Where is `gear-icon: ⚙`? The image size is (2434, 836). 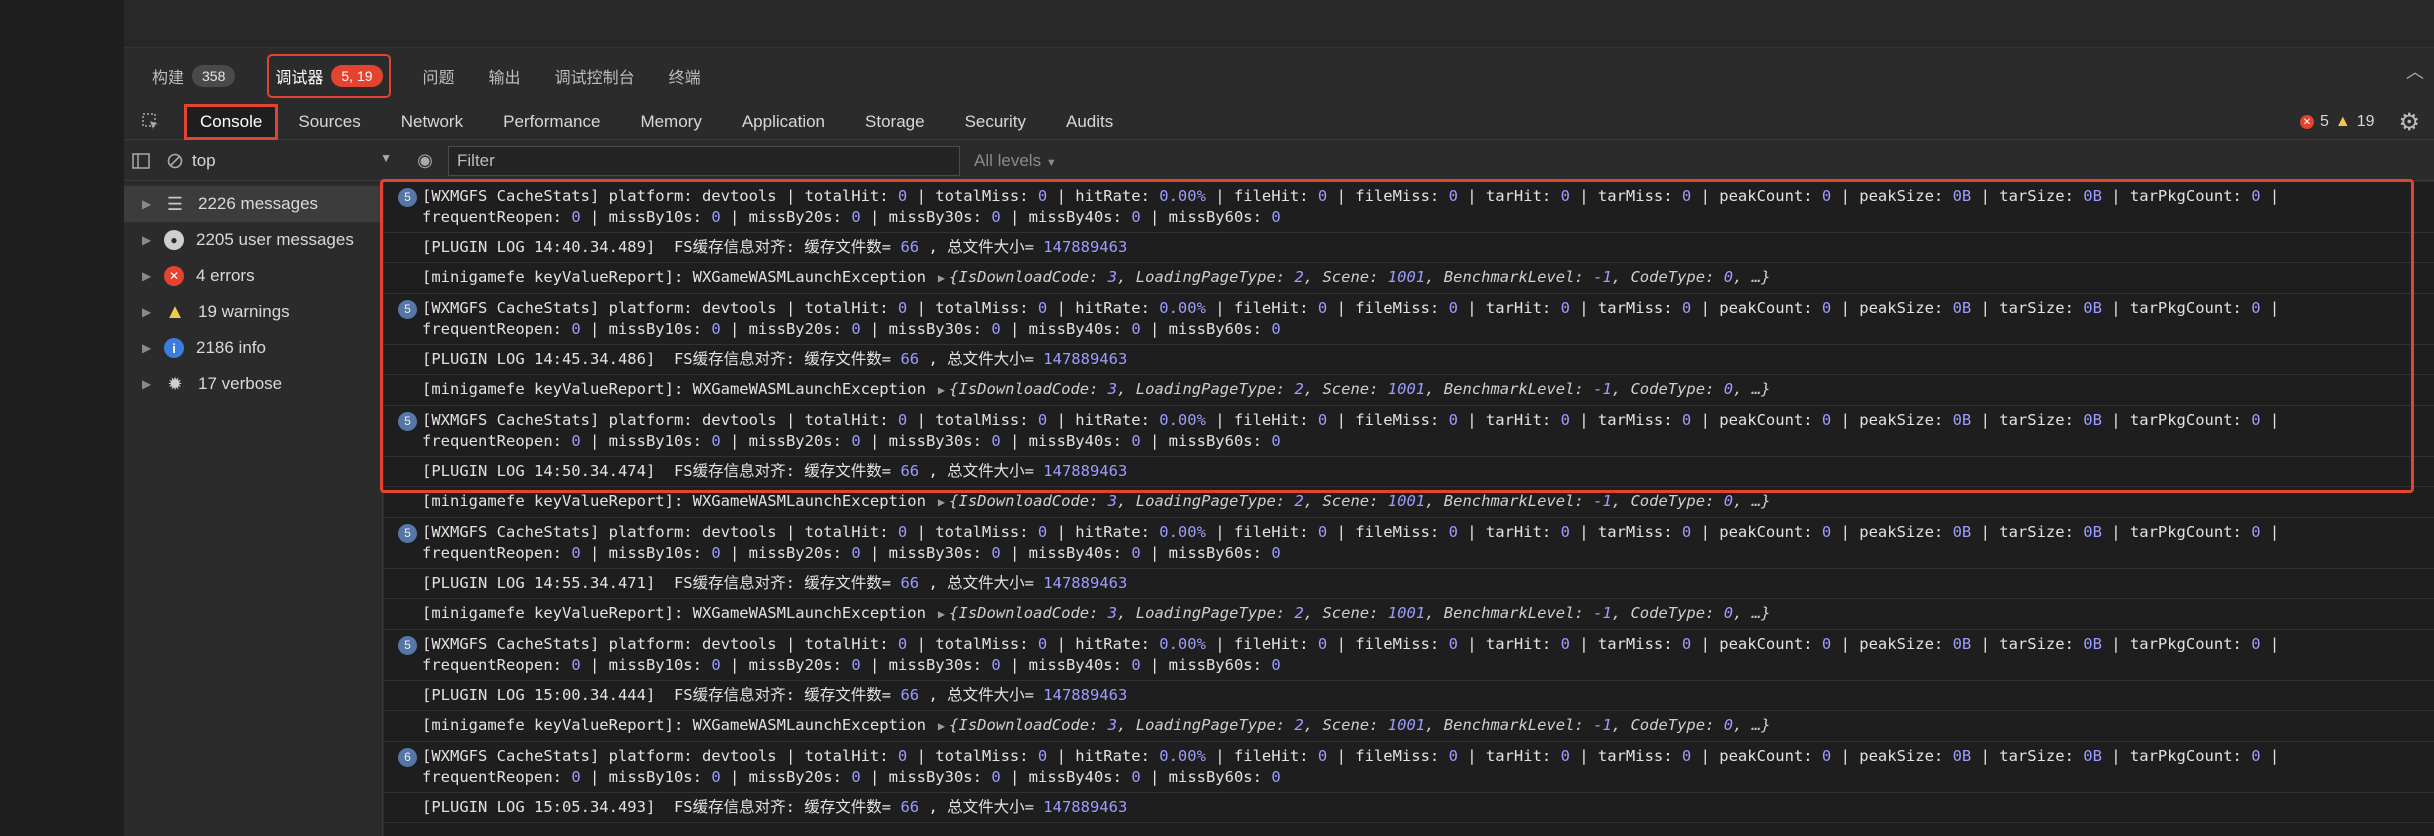 gear-icon: ⚙ is located at coordinates (2409, 122).